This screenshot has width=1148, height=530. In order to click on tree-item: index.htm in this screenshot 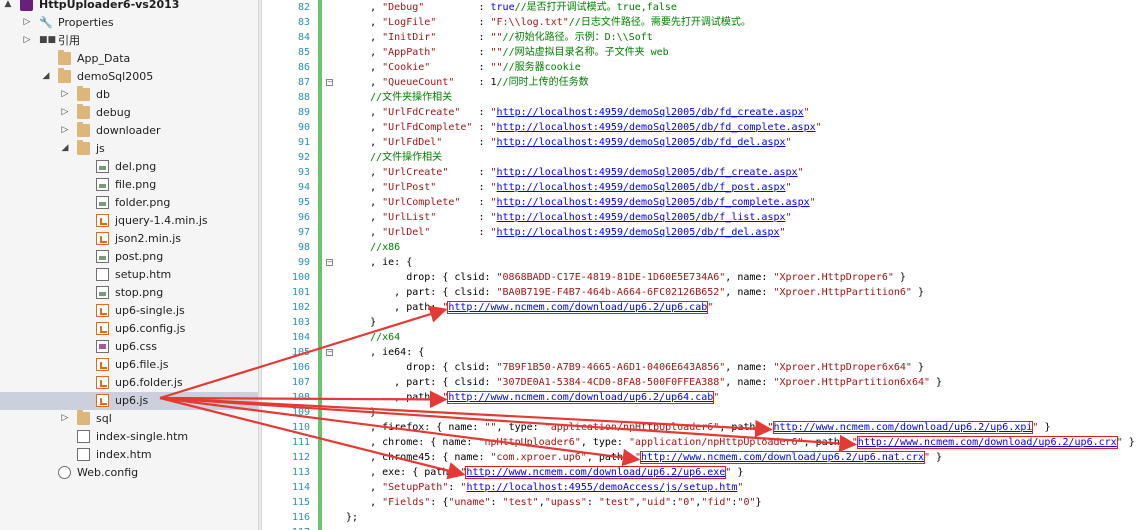, I will do `click(129, 455)`.